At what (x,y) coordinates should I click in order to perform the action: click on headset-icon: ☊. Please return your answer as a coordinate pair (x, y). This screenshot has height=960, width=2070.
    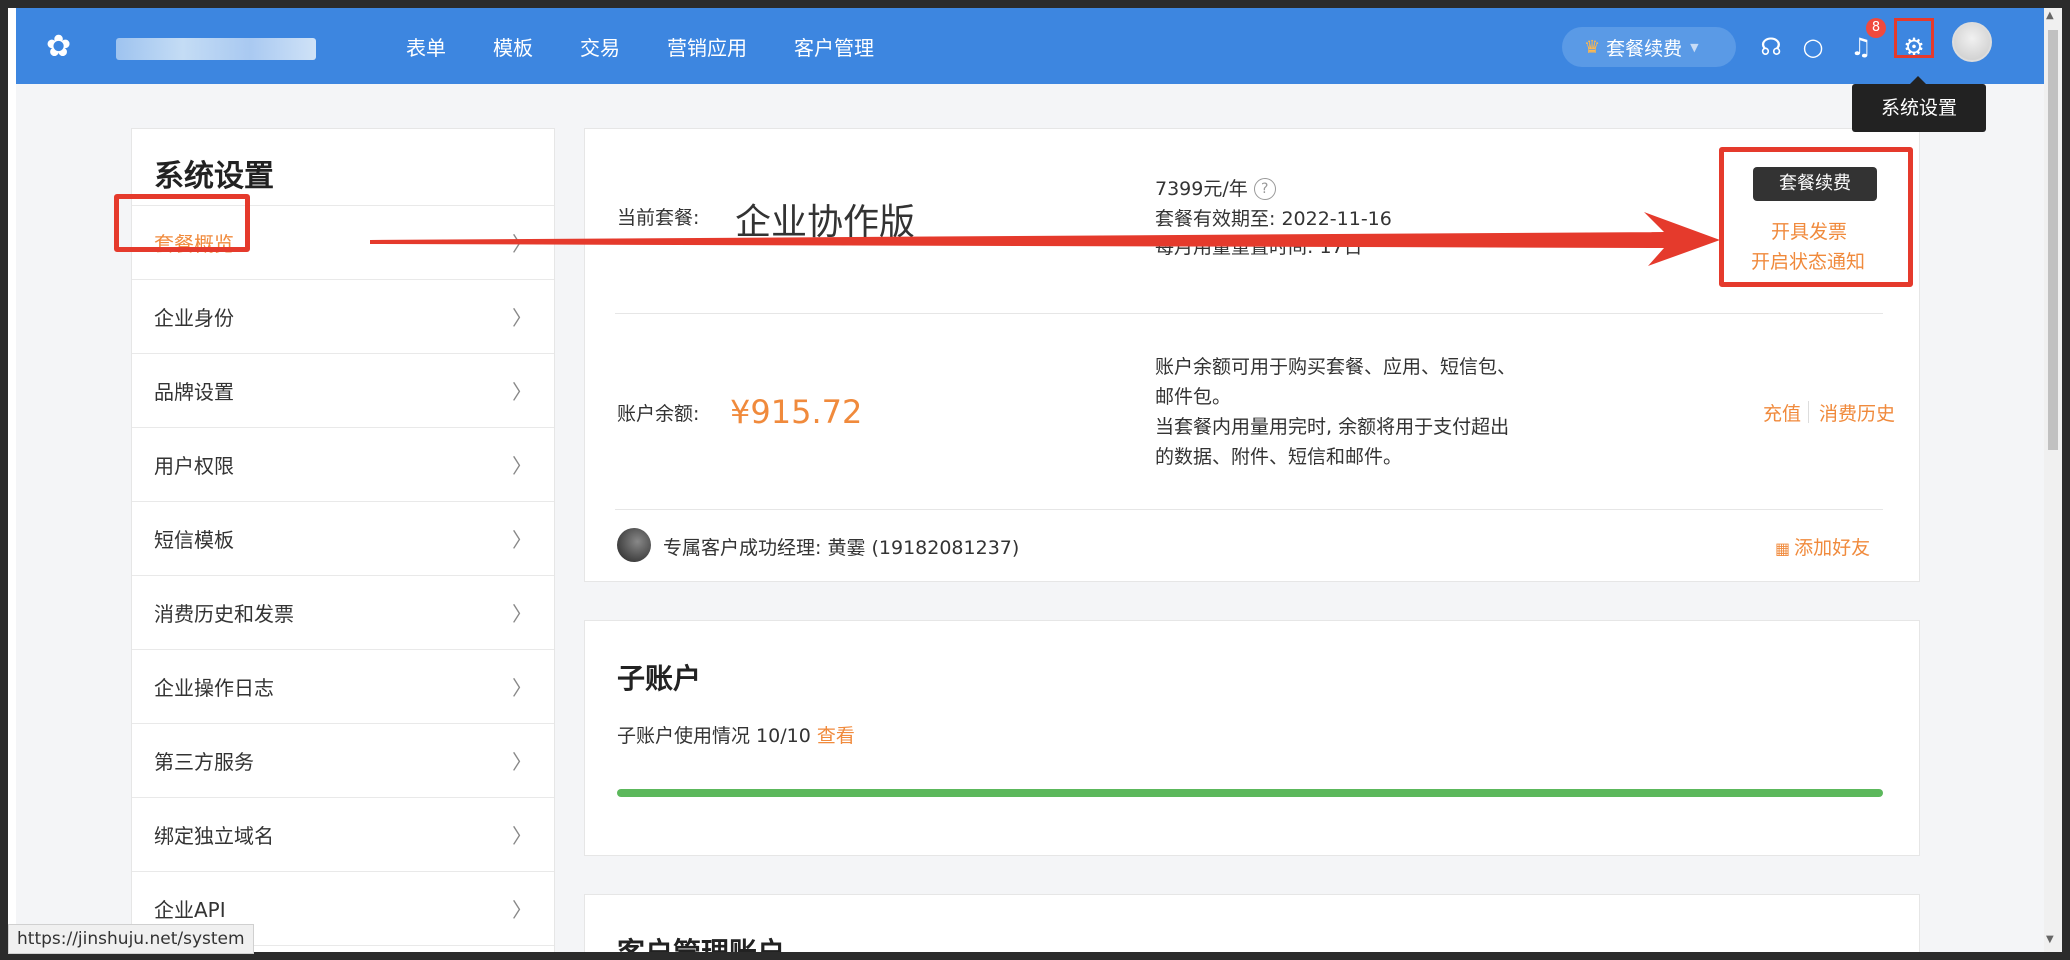
    Looking at the image, I should click on (1771, 47).